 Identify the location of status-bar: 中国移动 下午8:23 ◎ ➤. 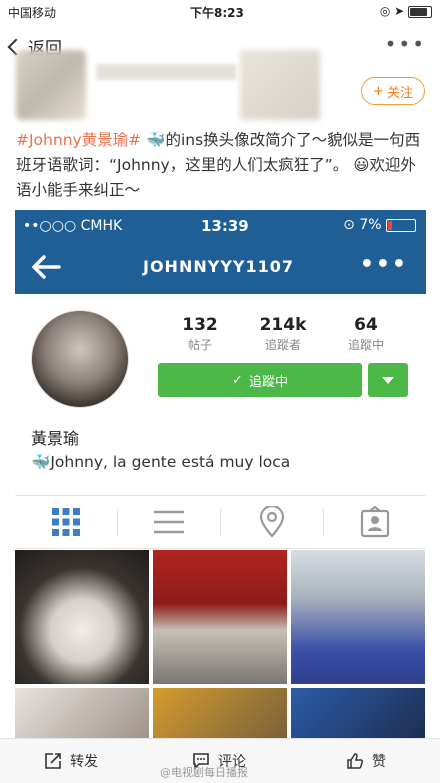
(220, 11).